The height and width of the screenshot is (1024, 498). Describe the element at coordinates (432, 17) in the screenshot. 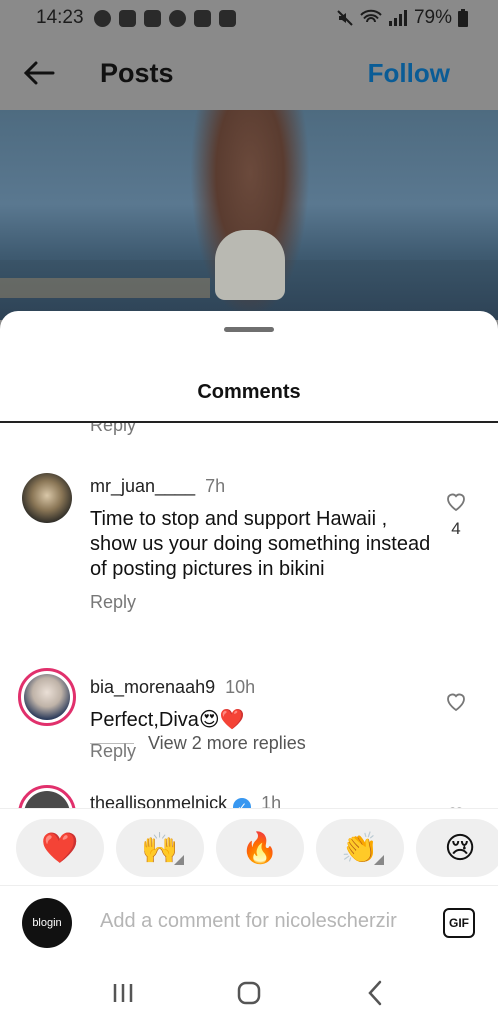

I see `battery-percent: 79%` at that location.